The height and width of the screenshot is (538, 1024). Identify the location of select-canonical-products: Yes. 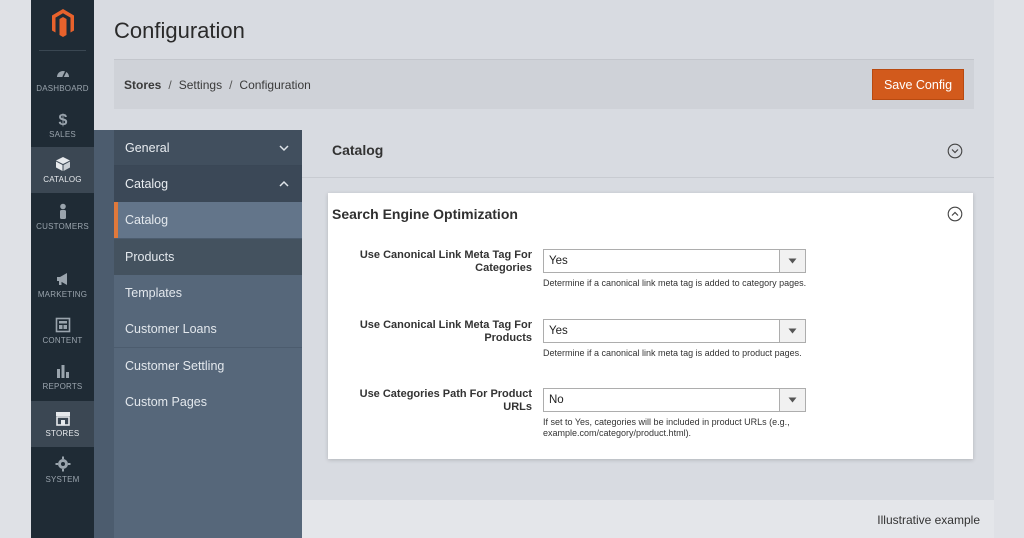
(674, 331).